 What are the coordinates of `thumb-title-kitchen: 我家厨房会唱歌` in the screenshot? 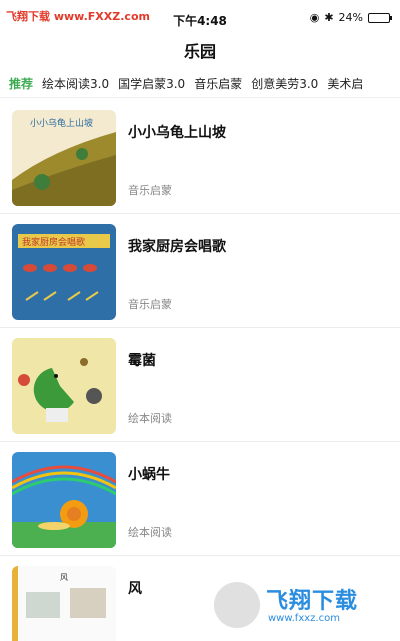 It's located at (53, 242).